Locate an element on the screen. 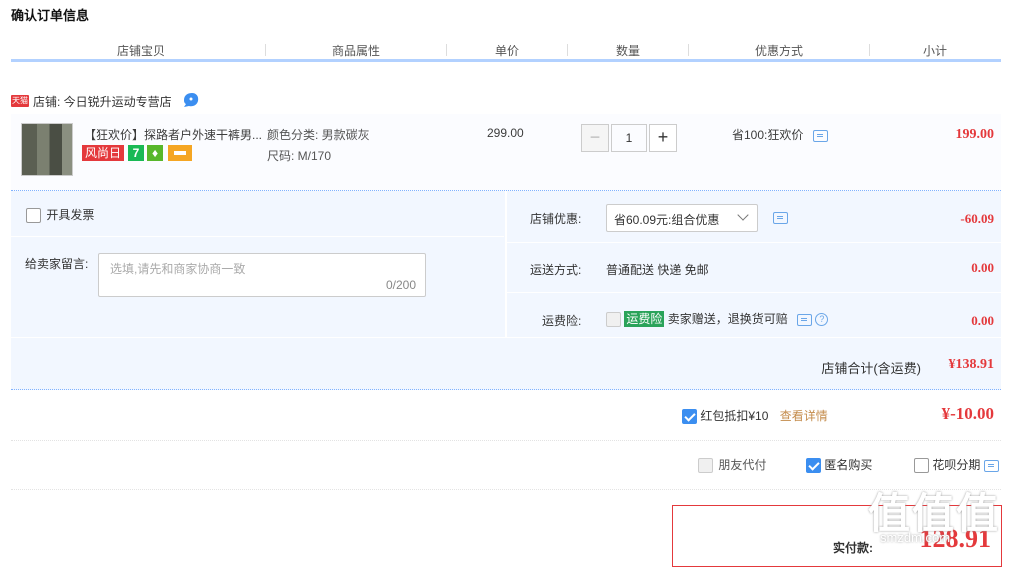  anonymous-option: 匿名购买 is located at coordinates (839, 465).